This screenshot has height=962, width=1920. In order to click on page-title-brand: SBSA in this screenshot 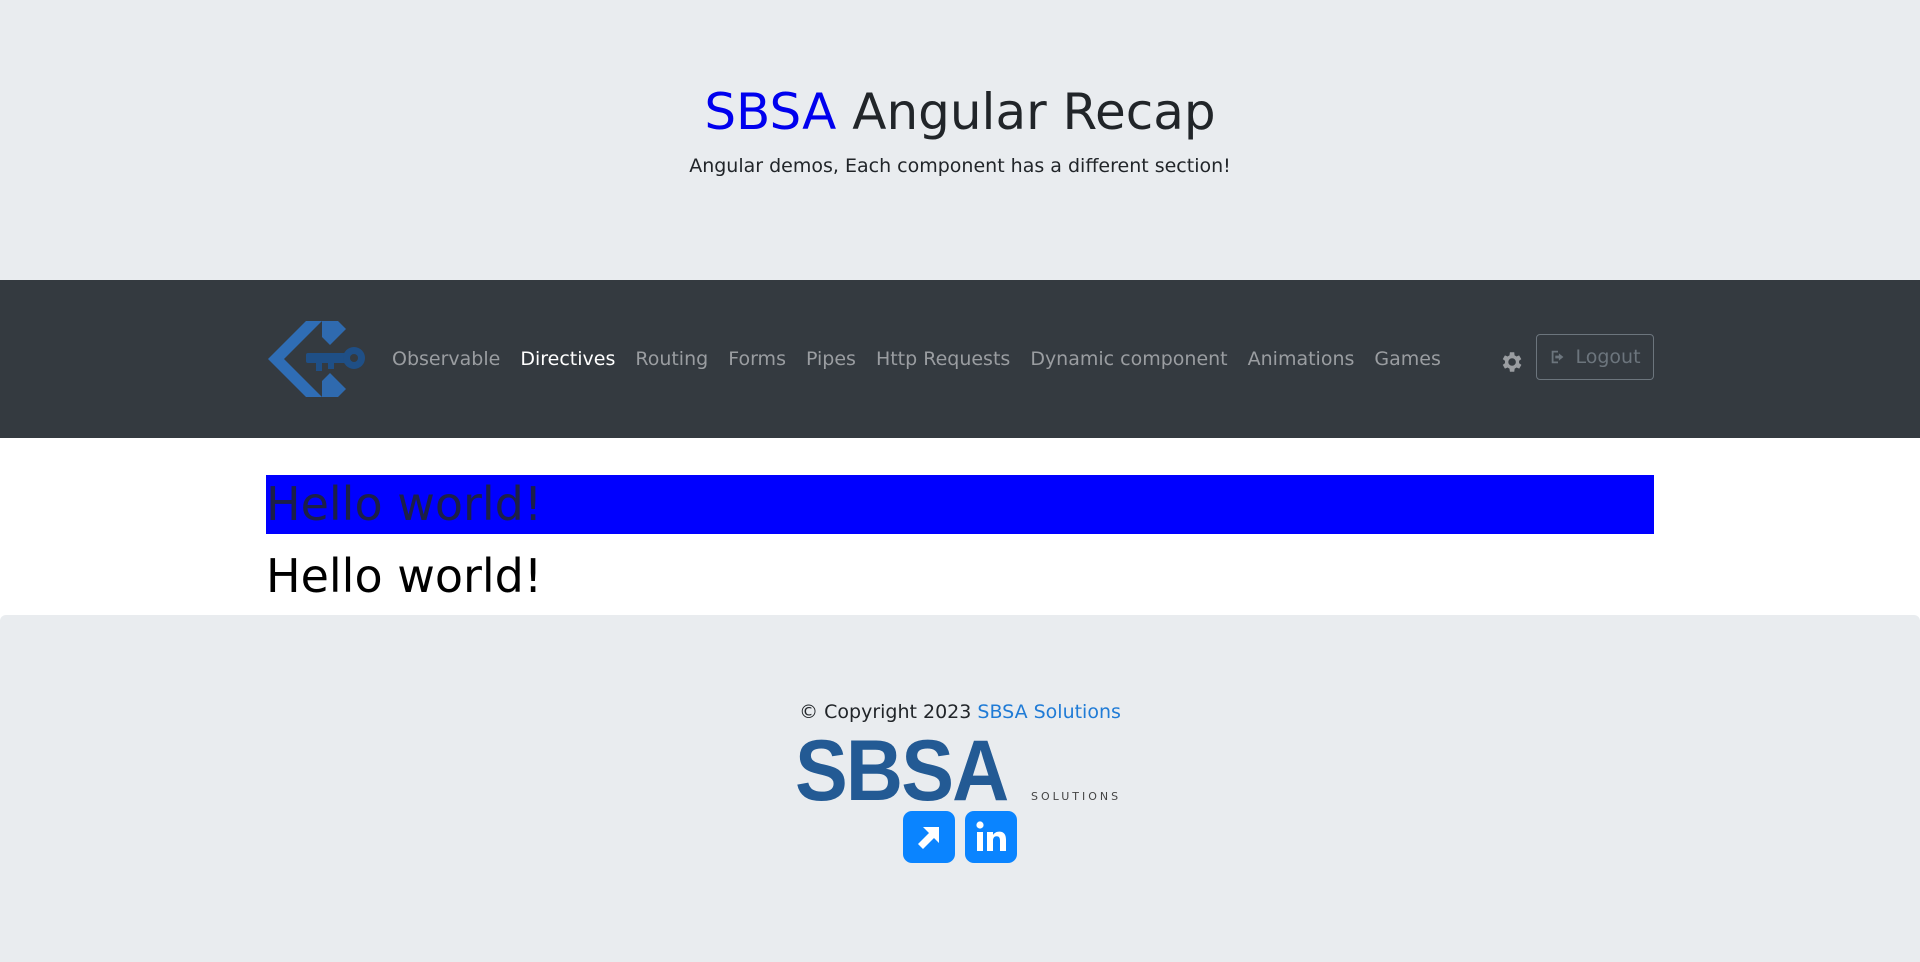, I will do `click(770, 112)`.